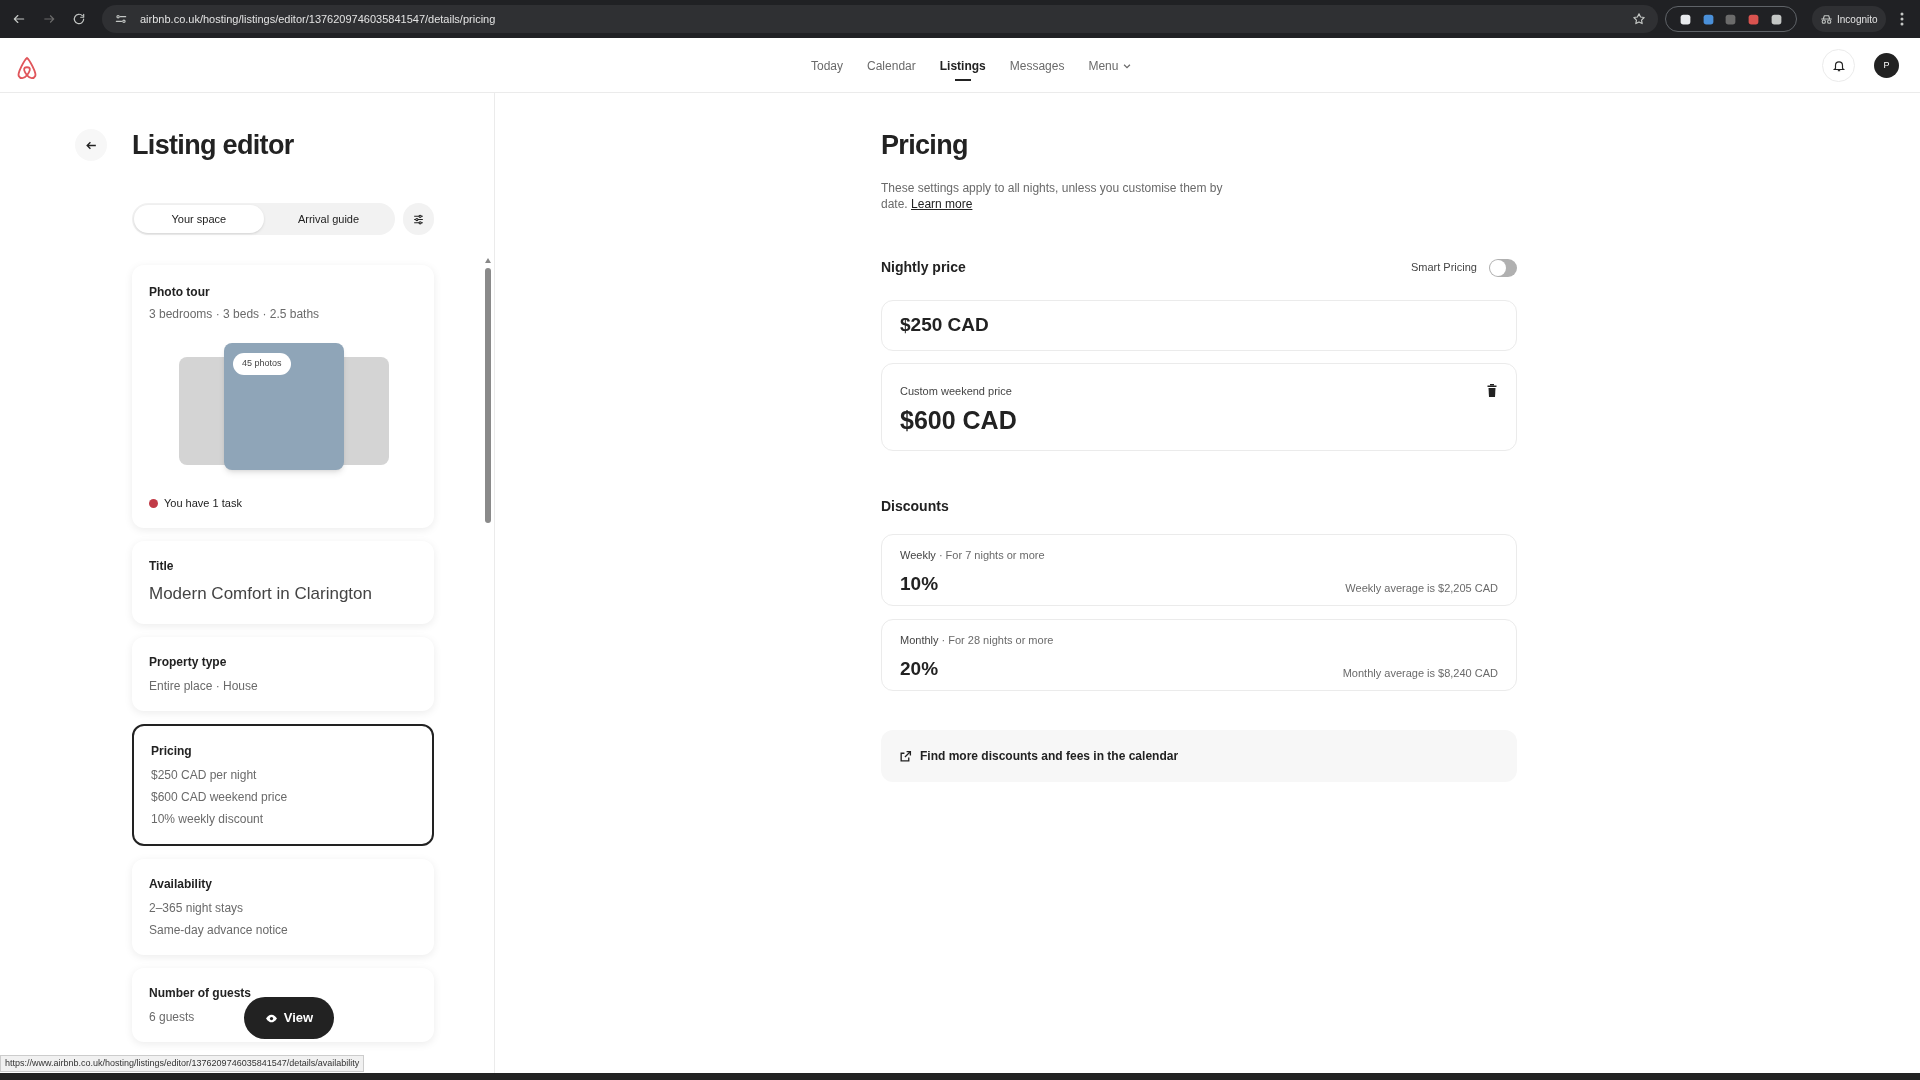 The width and height of the screenshot is (1920, 1080). Describe the element at coordinates (827, 65) in the screenshot. I see `nav-tab: Today` at that location.